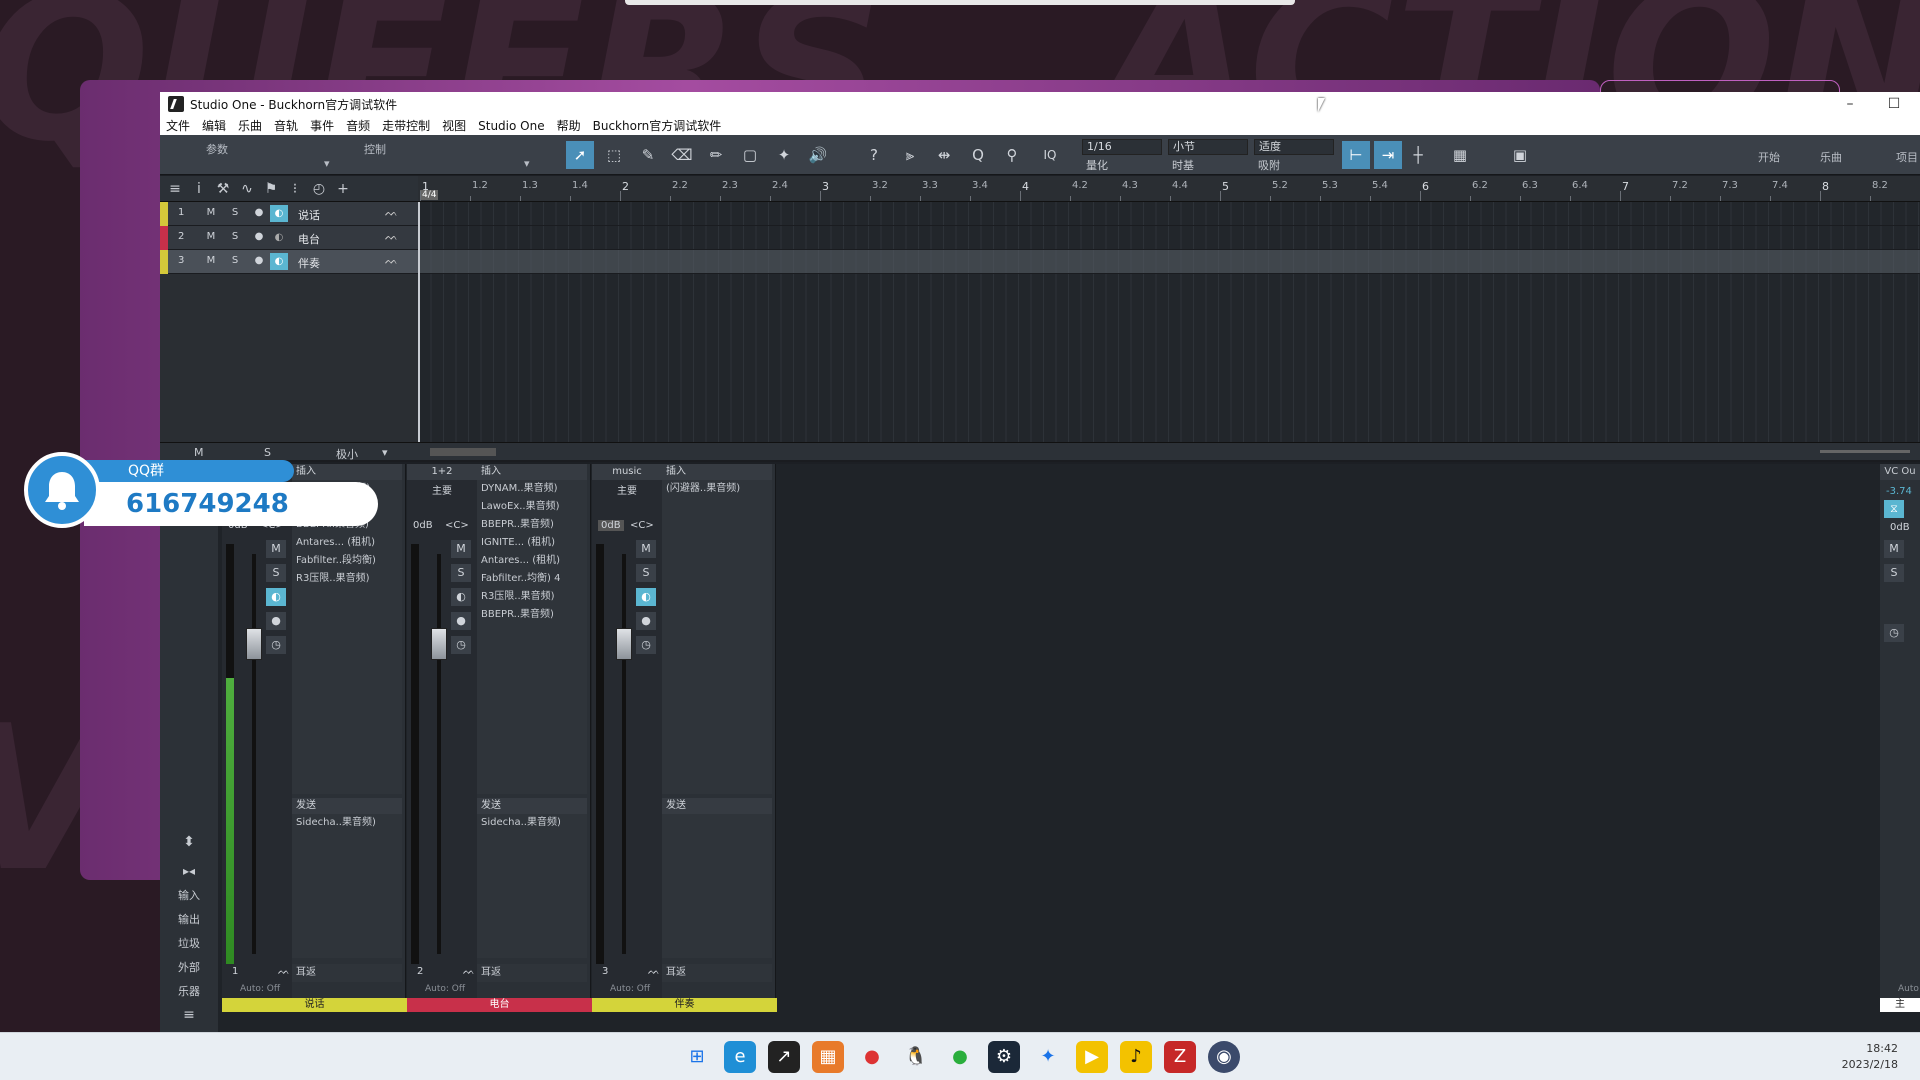  What do you see at coordinates (532, 615) in the screenshot?
I see `insert-slot: BBEPR..果音频)` at bounding box center [532, 615].